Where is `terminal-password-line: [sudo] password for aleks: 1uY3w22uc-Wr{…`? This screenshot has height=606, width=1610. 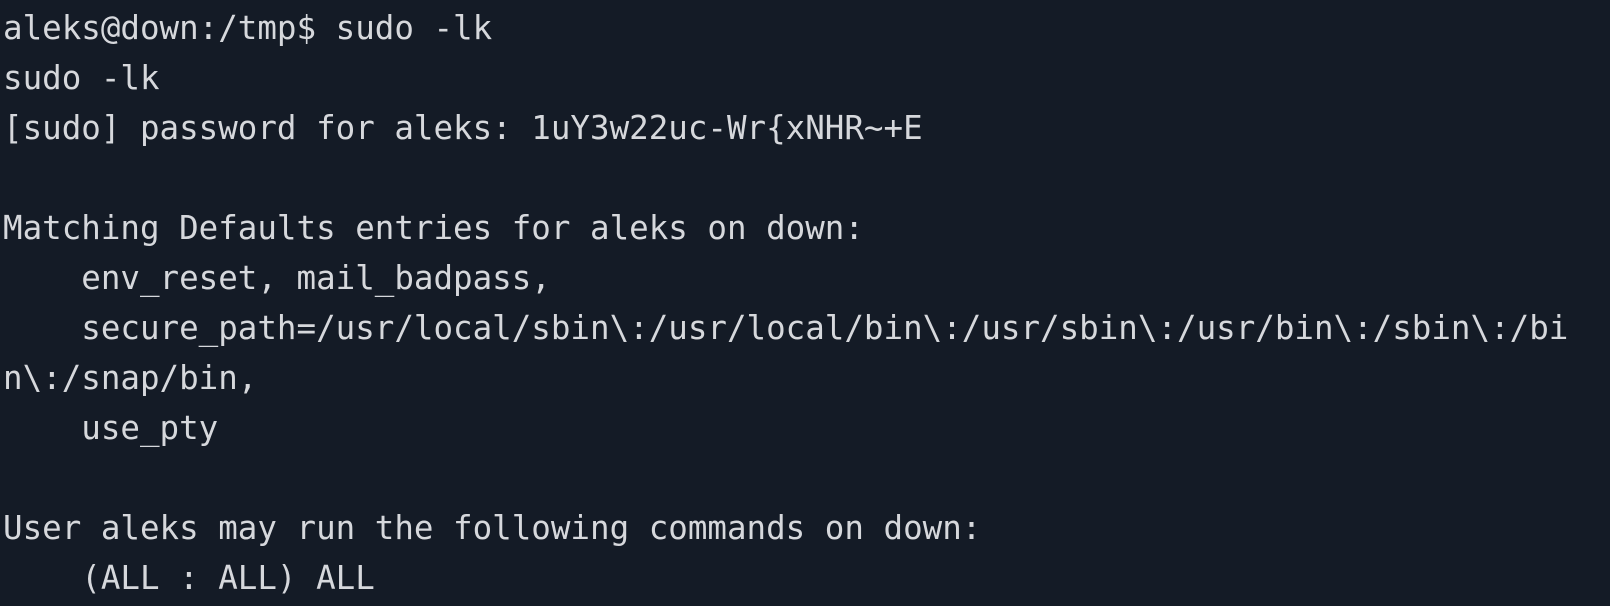 terminal-password-line: [sudo] password for aleks: 1uY3w22uc-Wr{… is located at coordinates (463, 128).